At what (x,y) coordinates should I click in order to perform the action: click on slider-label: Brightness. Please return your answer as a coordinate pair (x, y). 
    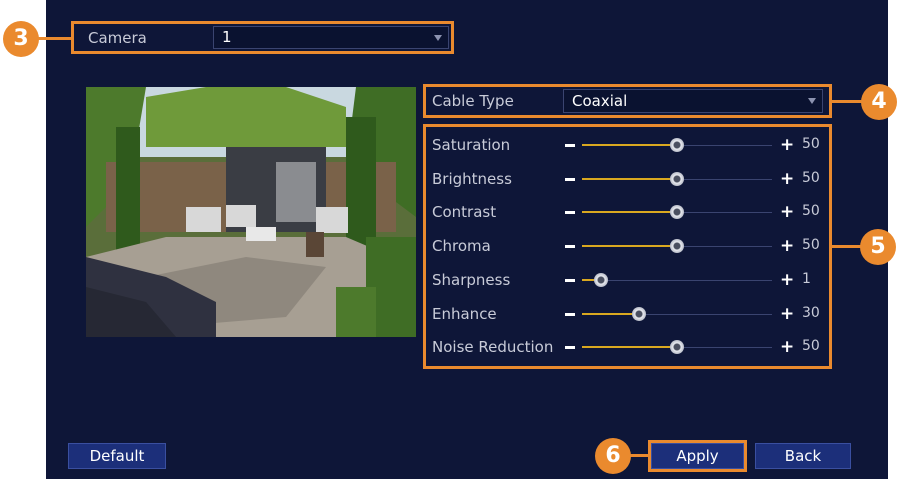
    Looking at the image, I should click on (472, 178).